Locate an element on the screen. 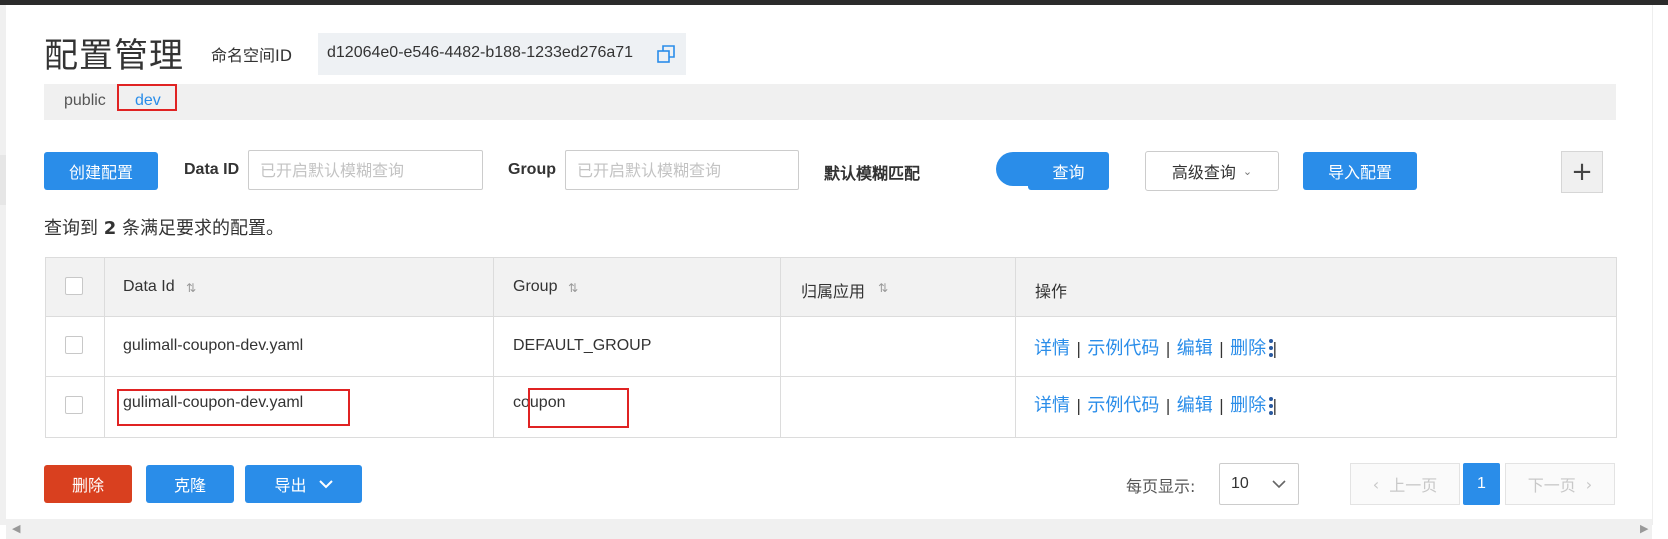 The width and height of the screenshot is (1668, 539). next-page-button: 下一页 › is located at coordinates (1560, 484).